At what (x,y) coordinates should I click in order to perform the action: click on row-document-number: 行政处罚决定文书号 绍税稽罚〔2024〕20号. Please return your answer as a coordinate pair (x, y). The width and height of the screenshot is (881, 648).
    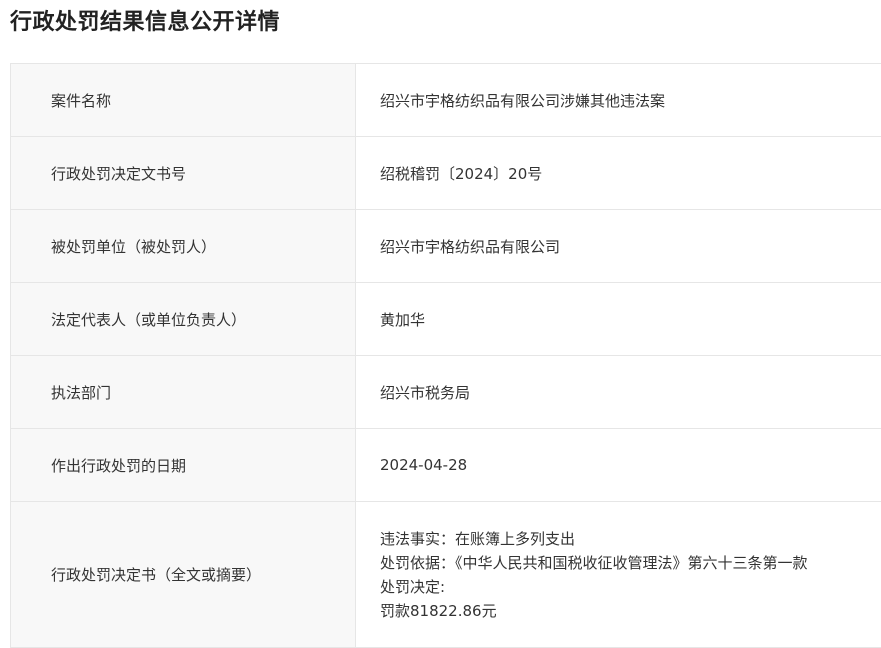
    Looking at the image, I should click on (446, 173).